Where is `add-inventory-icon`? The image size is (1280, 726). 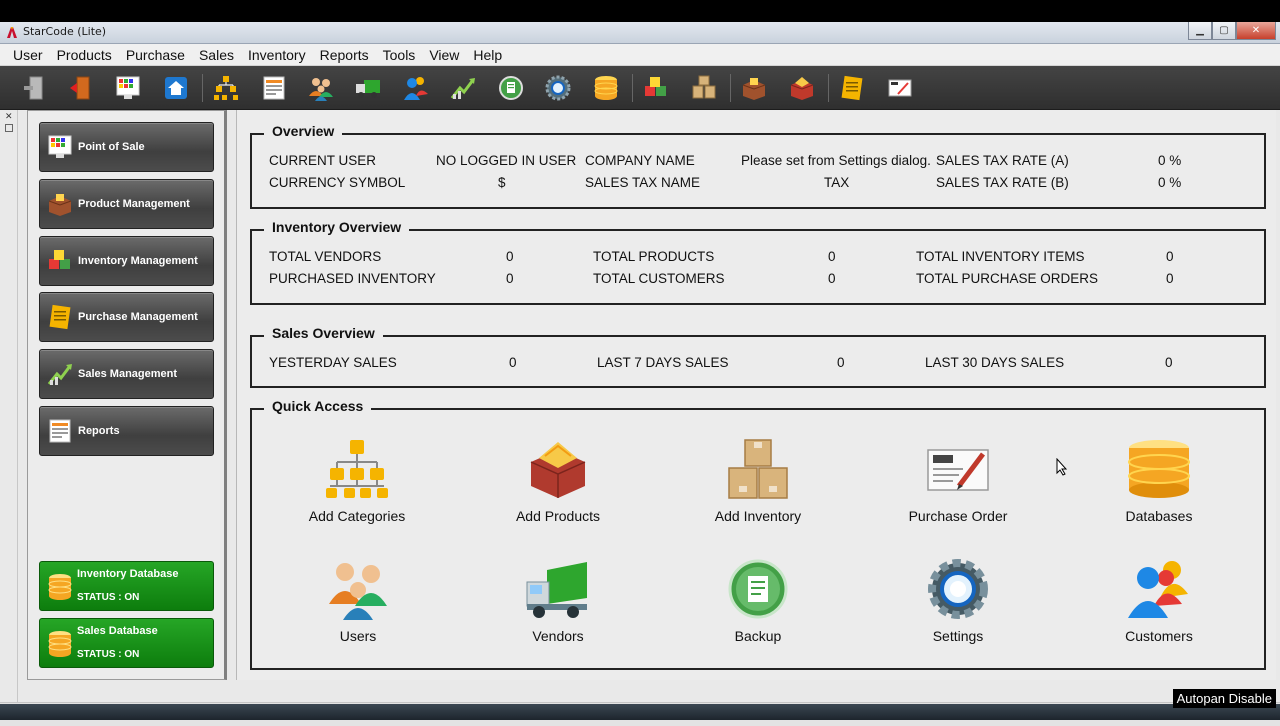 add-inventory-icon is located at coordinates (704, 87).